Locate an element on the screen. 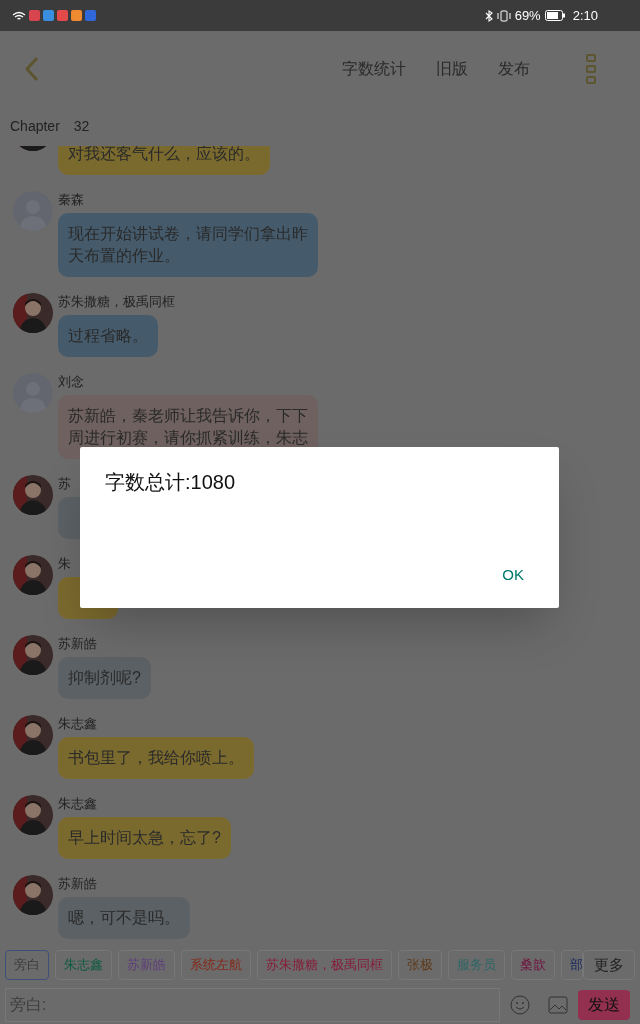  sender-name: 秦森 is located at coordinates (71, 200).